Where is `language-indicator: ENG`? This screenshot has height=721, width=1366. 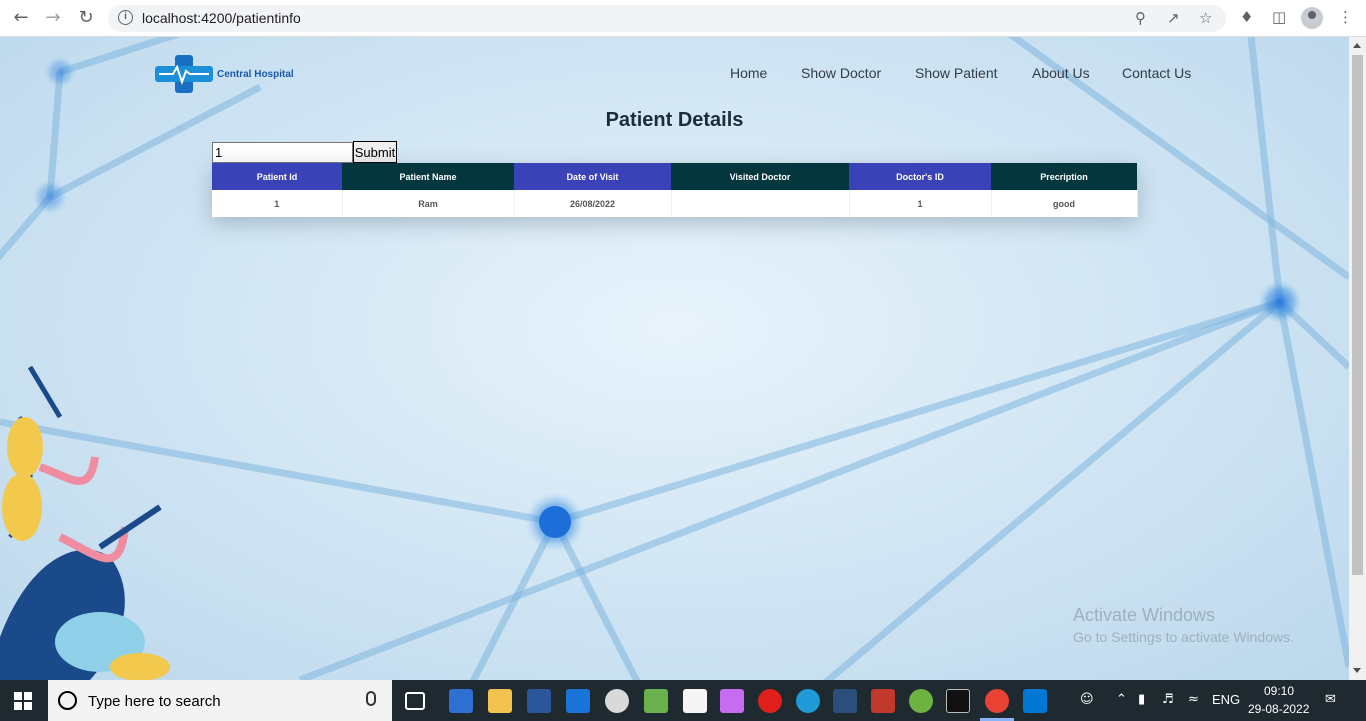 language-indicator: ENG is located at coordinates (1226, 699).